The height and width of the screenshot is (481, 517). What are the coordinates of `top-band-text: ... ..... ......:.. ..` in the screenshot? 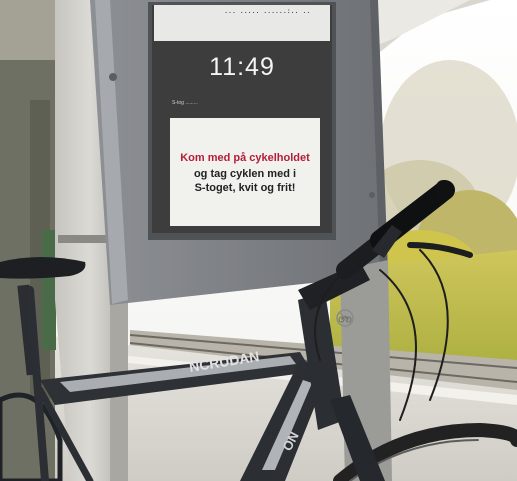 It's located at (267, 11).